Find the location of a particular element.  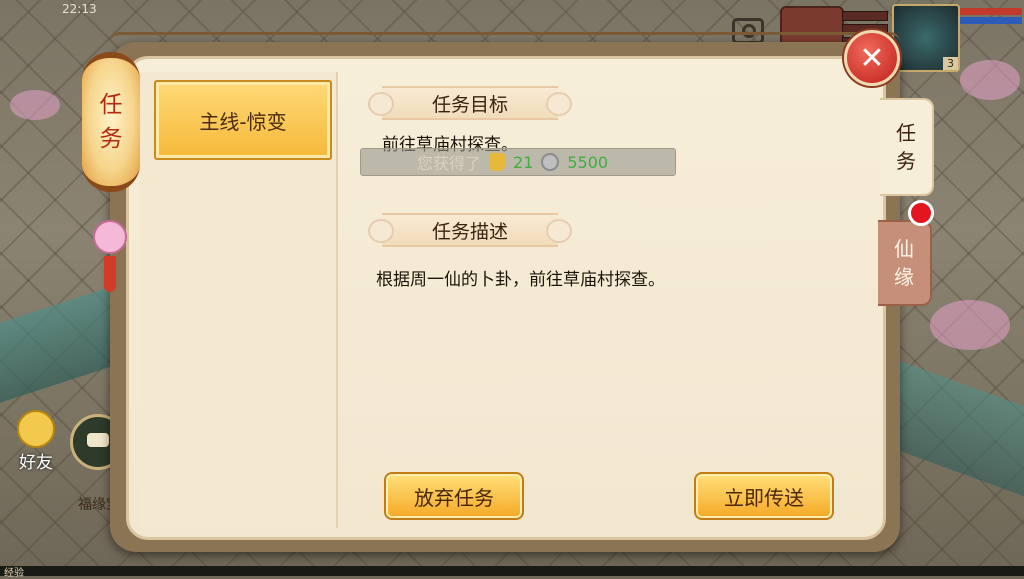

reward-banner: 您获得了 21 5500 is located at coordinates (518, 162).